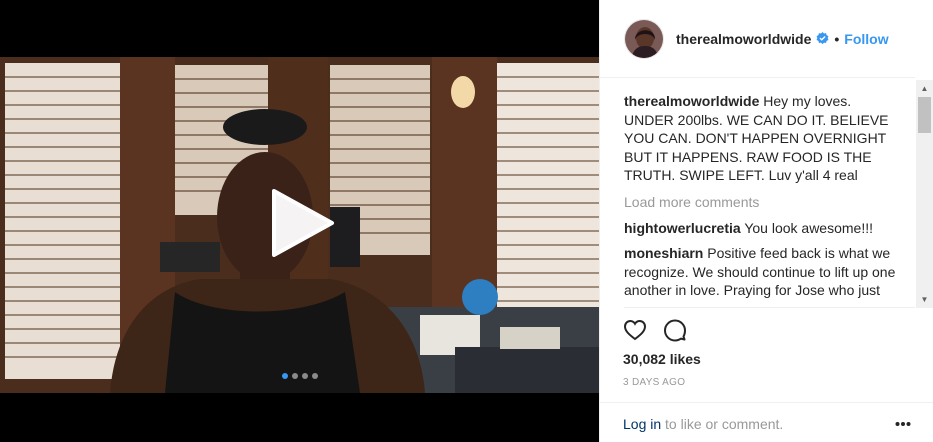 The width and height of the screenshot is (933, 442). What do you see at coordinates (642, 424) in the screenshot?
I see `login-link: Log in` at bounding box center [642, 424].